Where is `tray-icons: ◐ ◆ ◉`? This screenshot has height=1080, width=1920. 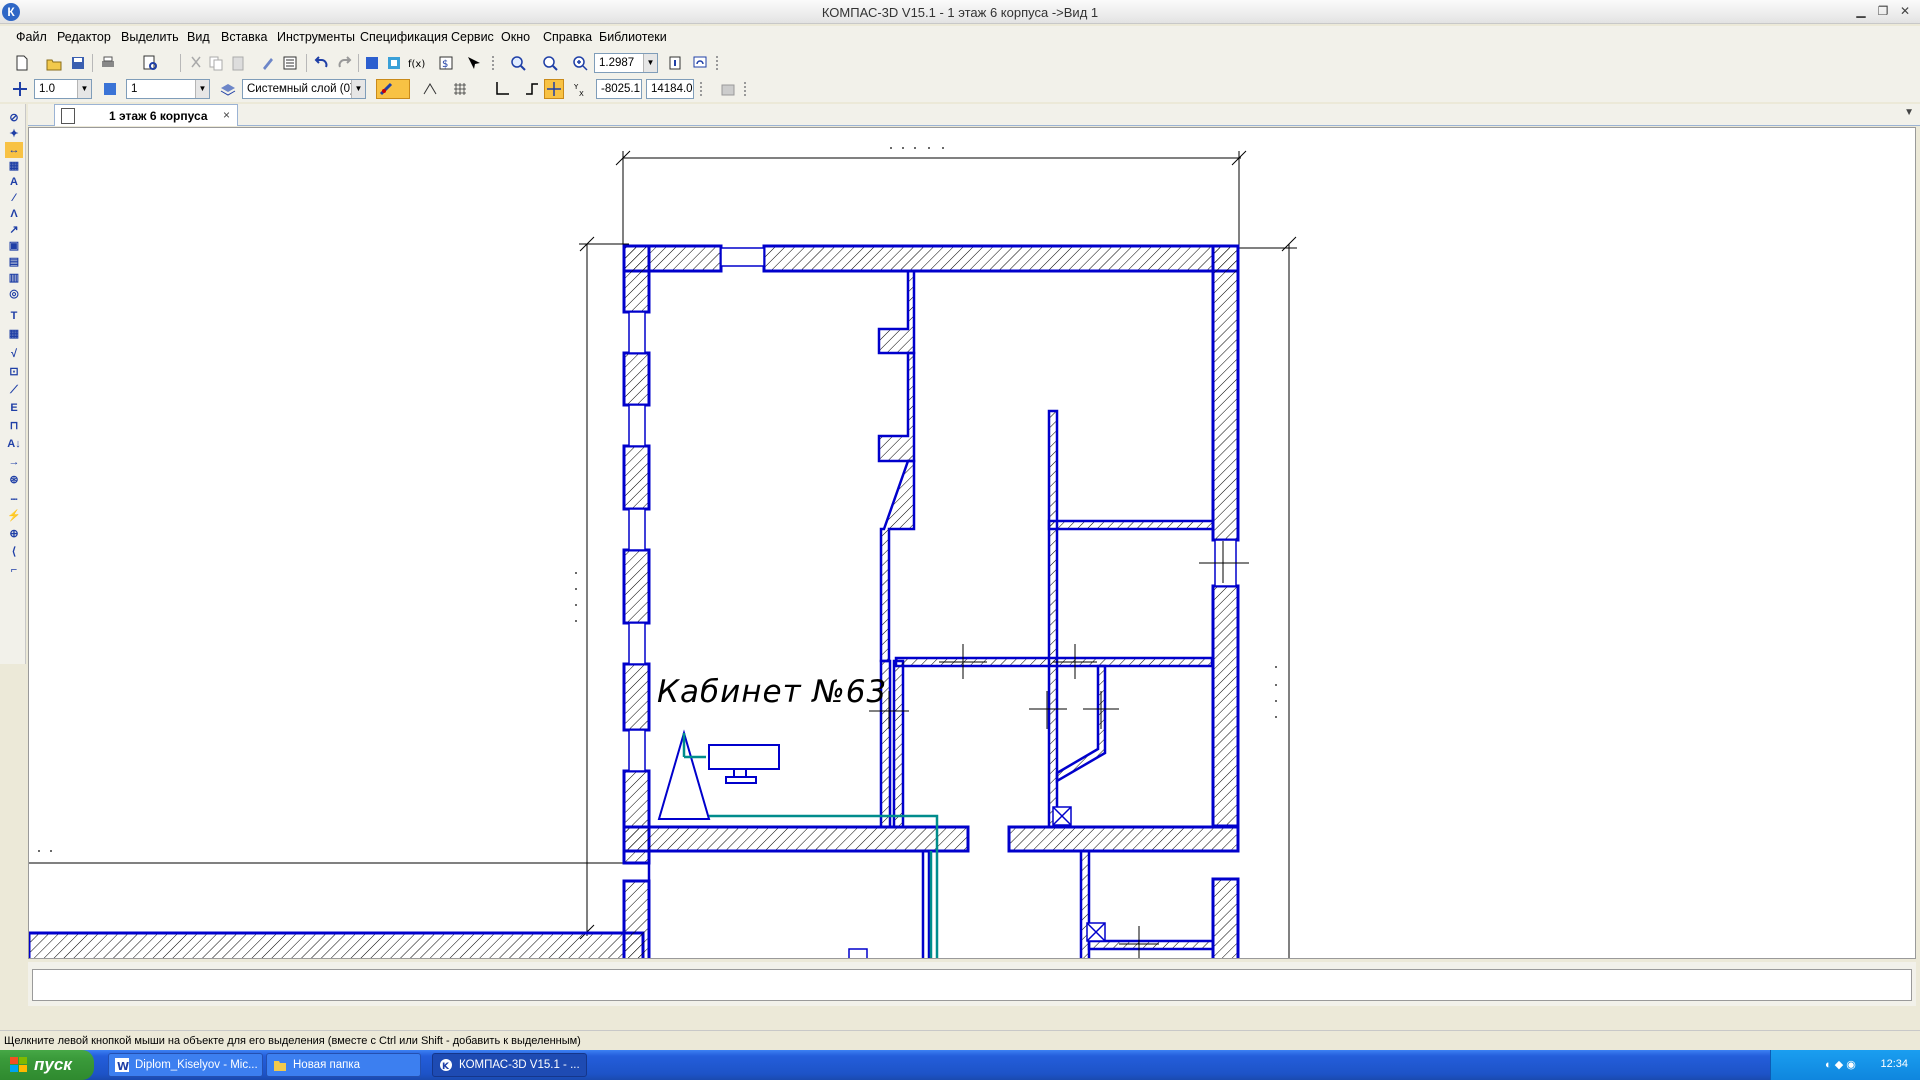 tray-icons: ◐ ◆ ◉ is located at coordinates (1840, 1064).